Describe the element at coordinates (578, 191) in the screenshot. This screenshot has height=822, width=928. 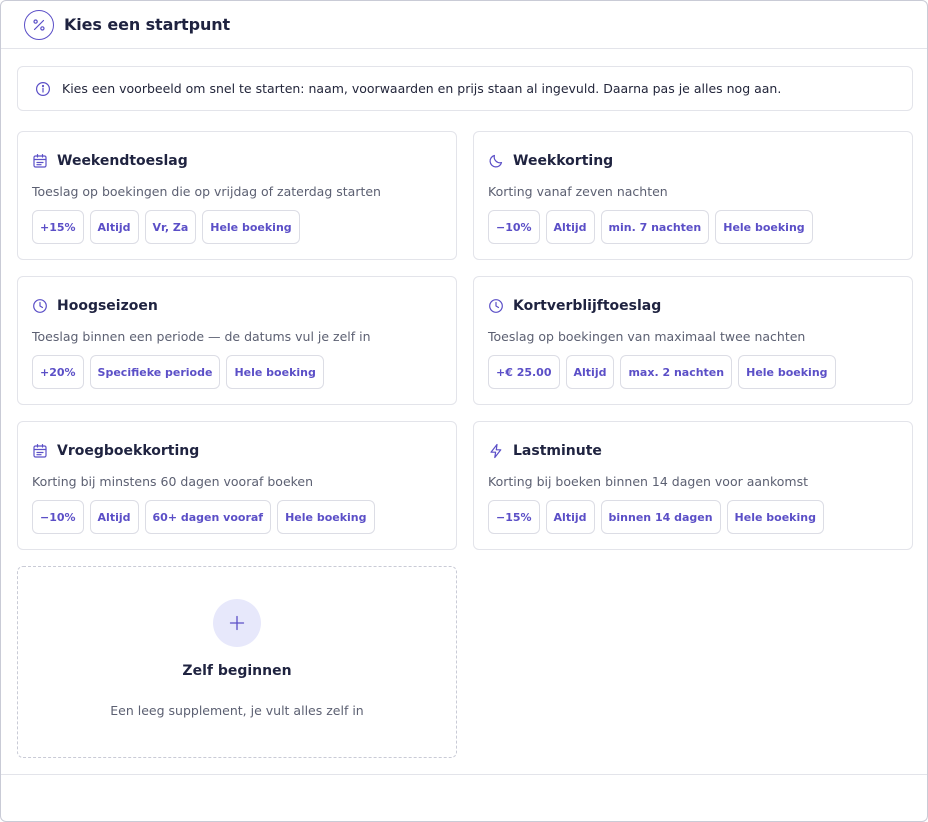
I see `card-description: Korting vanaf zeven nachten` at that location.